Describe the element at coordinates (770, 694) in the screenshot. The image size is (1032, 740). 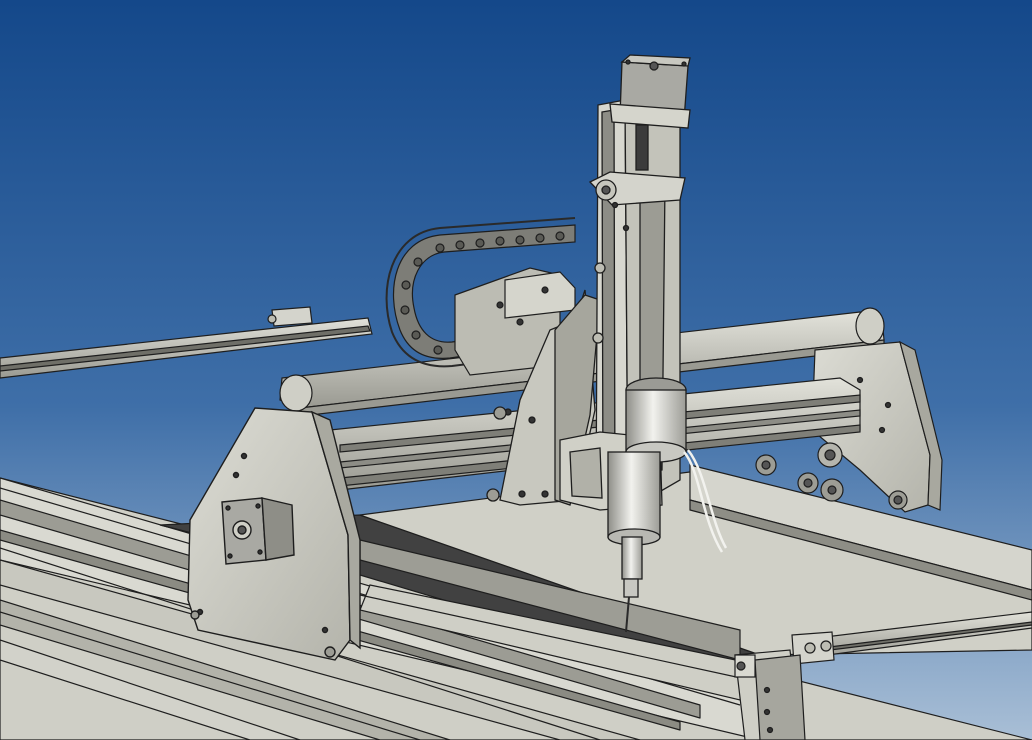
I see `front-right-end-plate` at that location.